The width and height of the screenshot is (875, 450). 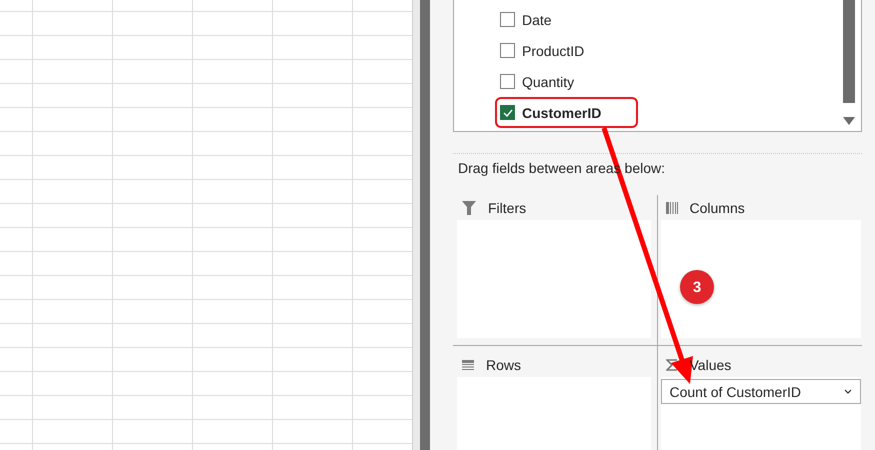 What do you see at coordinates (849, 51) in the screenshot?
I see `scrollbar-thumb` at bounding box center [849, 51].